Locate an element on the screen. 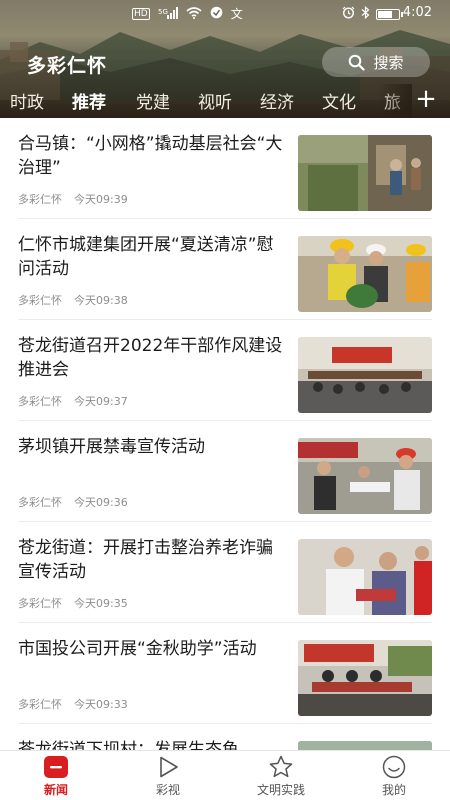 The height and width of the screenshot is (800, 450). star-icon is located at coordinates (281, 766).